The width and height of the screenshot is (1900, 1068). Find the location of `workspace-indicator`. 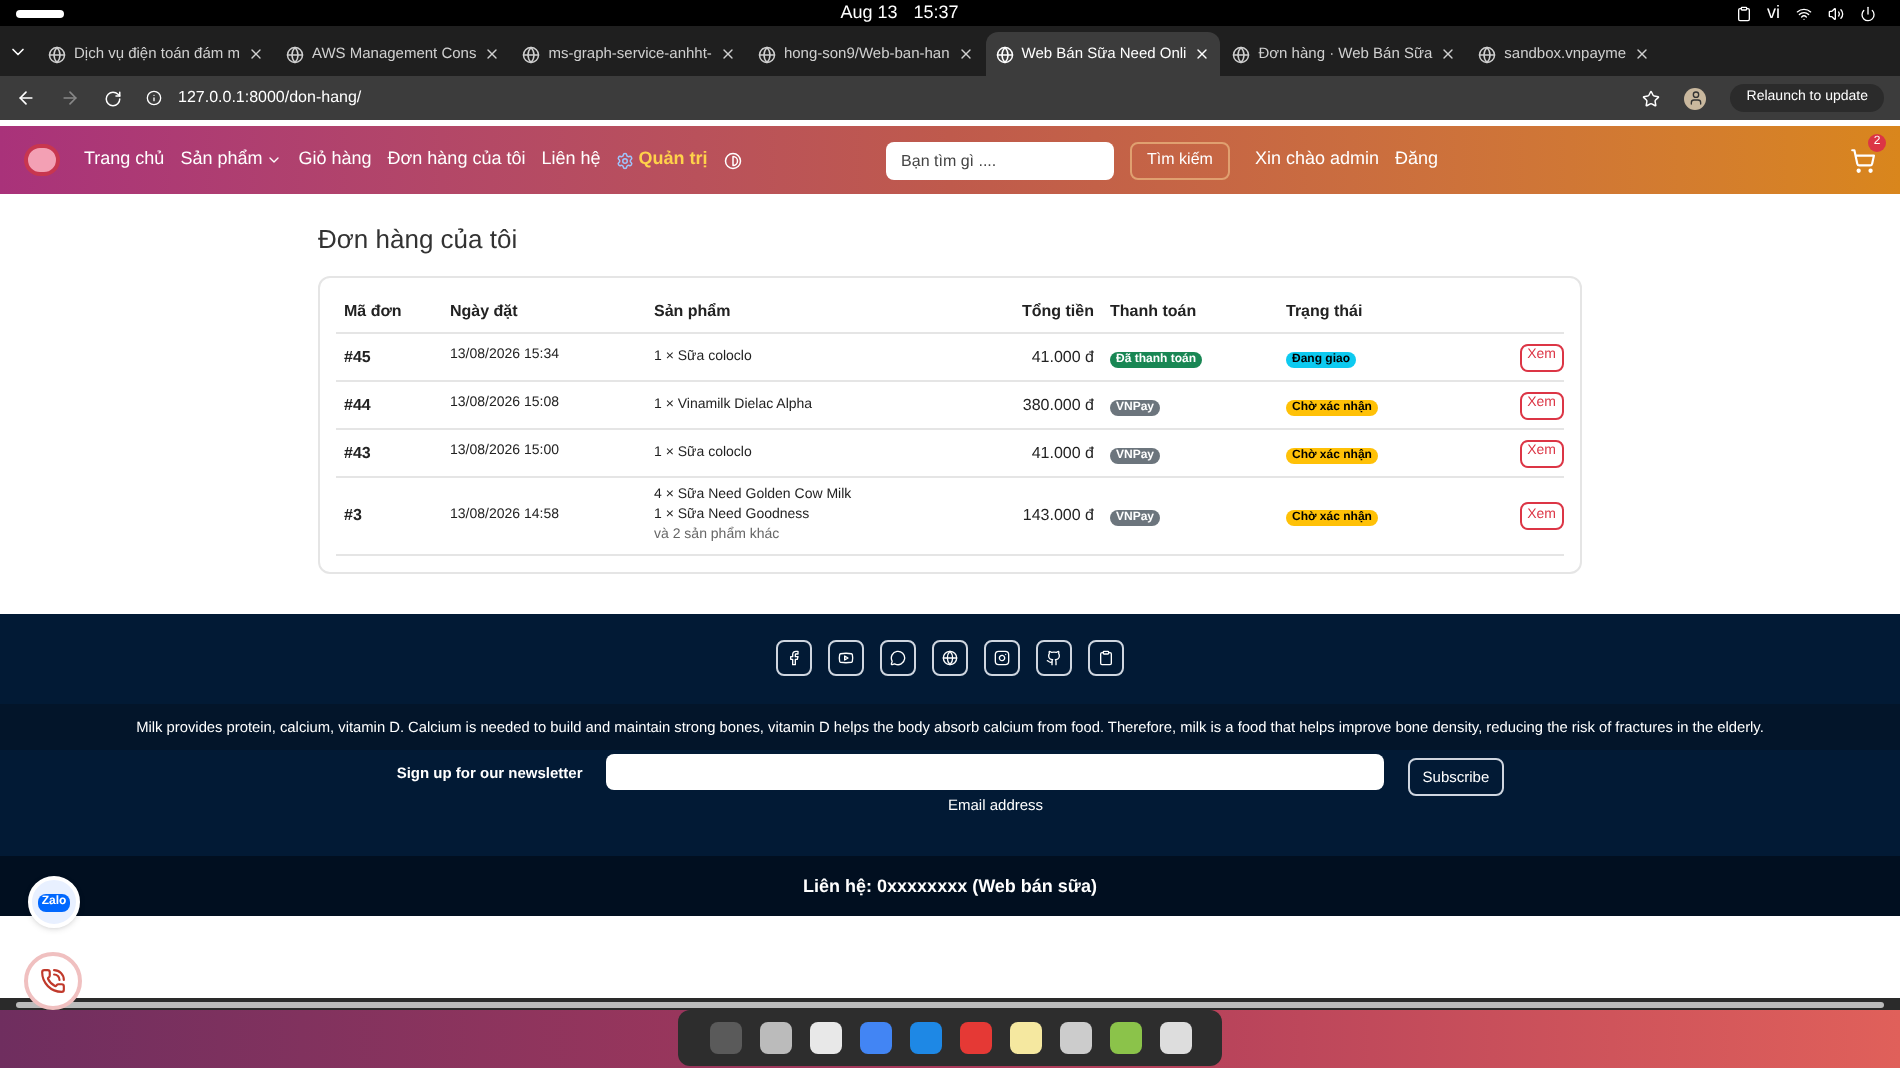

workspace-indicator is located at coordinates (40, 13).